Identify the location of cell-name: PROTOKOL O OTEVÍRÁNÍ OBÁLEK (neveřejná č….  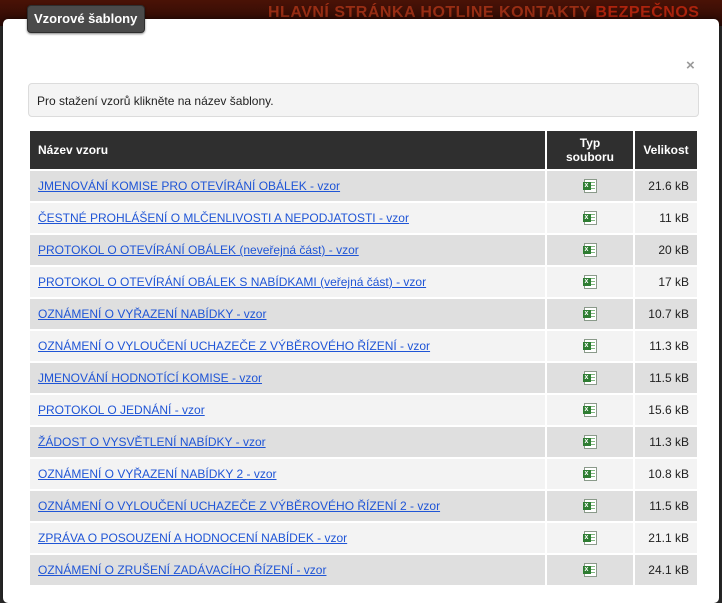
(287, 250).